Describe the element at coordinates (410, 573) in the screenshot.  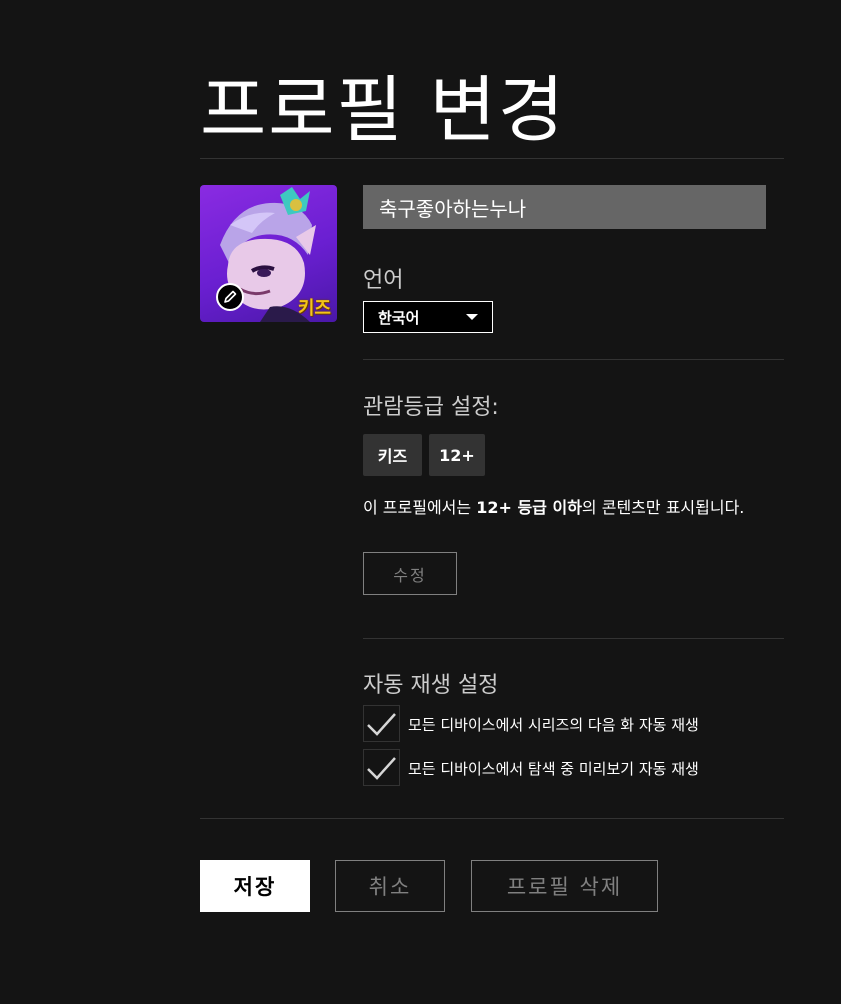
I see `maturity-edit-button: 수정` at that location.